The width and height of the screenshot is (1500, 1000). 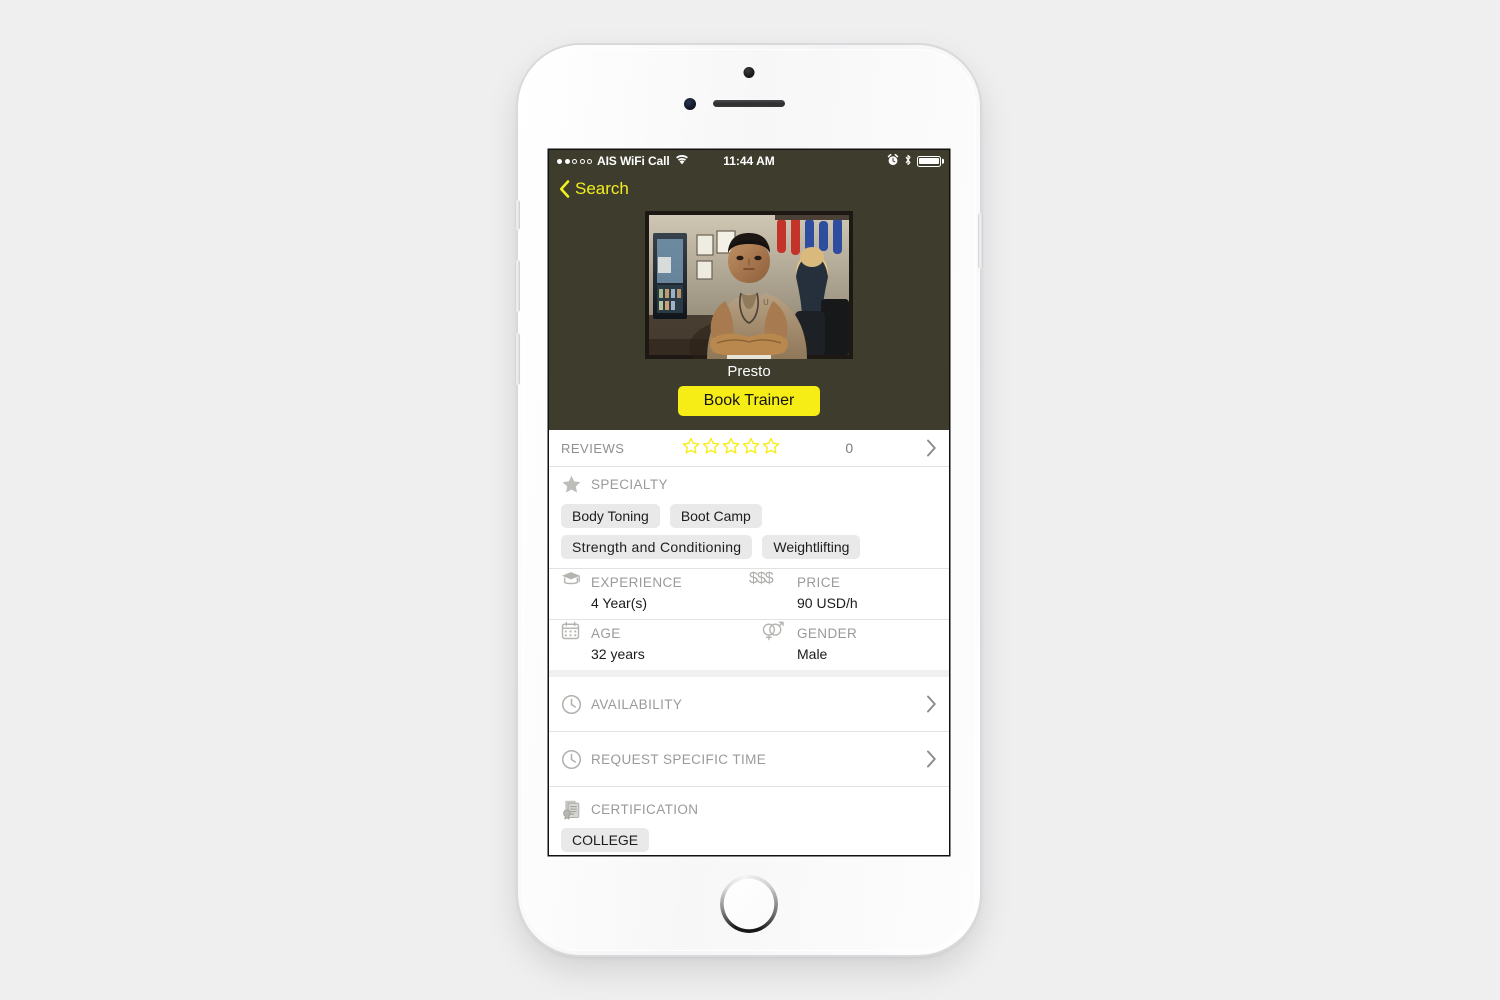 I want to click on specialty-tag: Body Toning, so click(x=610, y=516).